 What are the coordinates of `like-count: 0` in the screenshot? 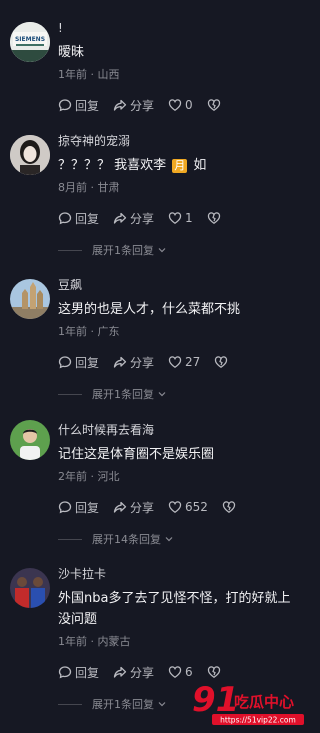 It's located at (189, 105).